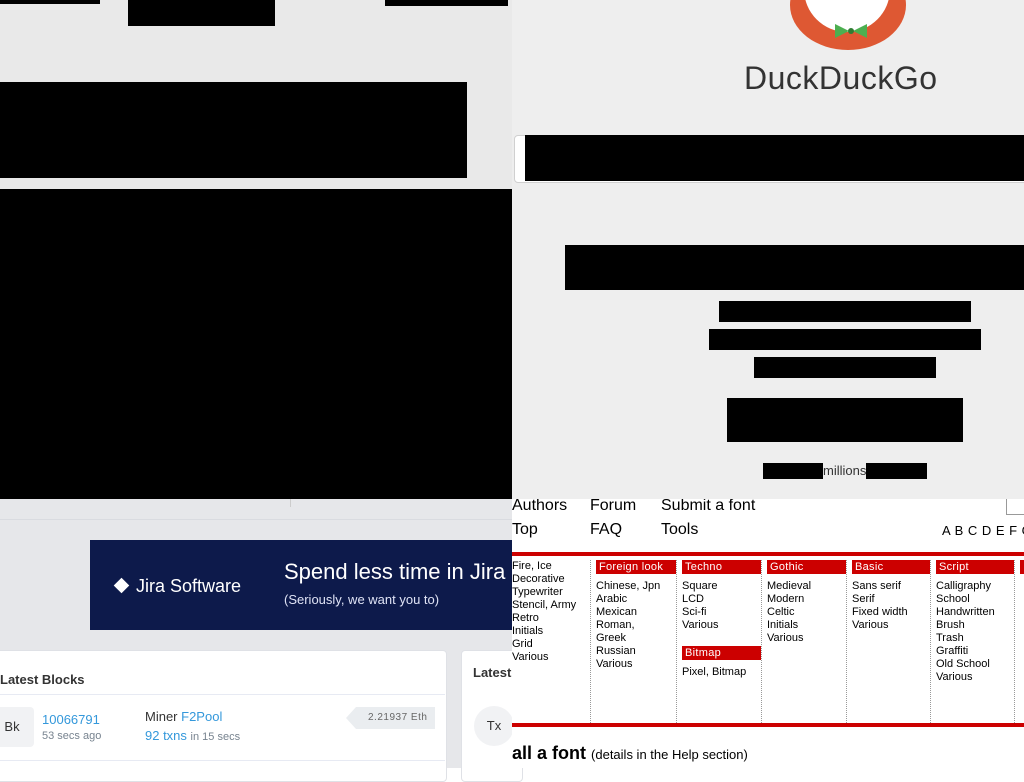 The height and width of the screenshot is (782, 1024). What do you see at coordinates (721, 672) in the screenshot?
I see `bitmap-item: Pixel, Bitmap` at bounding box center [721, 672].